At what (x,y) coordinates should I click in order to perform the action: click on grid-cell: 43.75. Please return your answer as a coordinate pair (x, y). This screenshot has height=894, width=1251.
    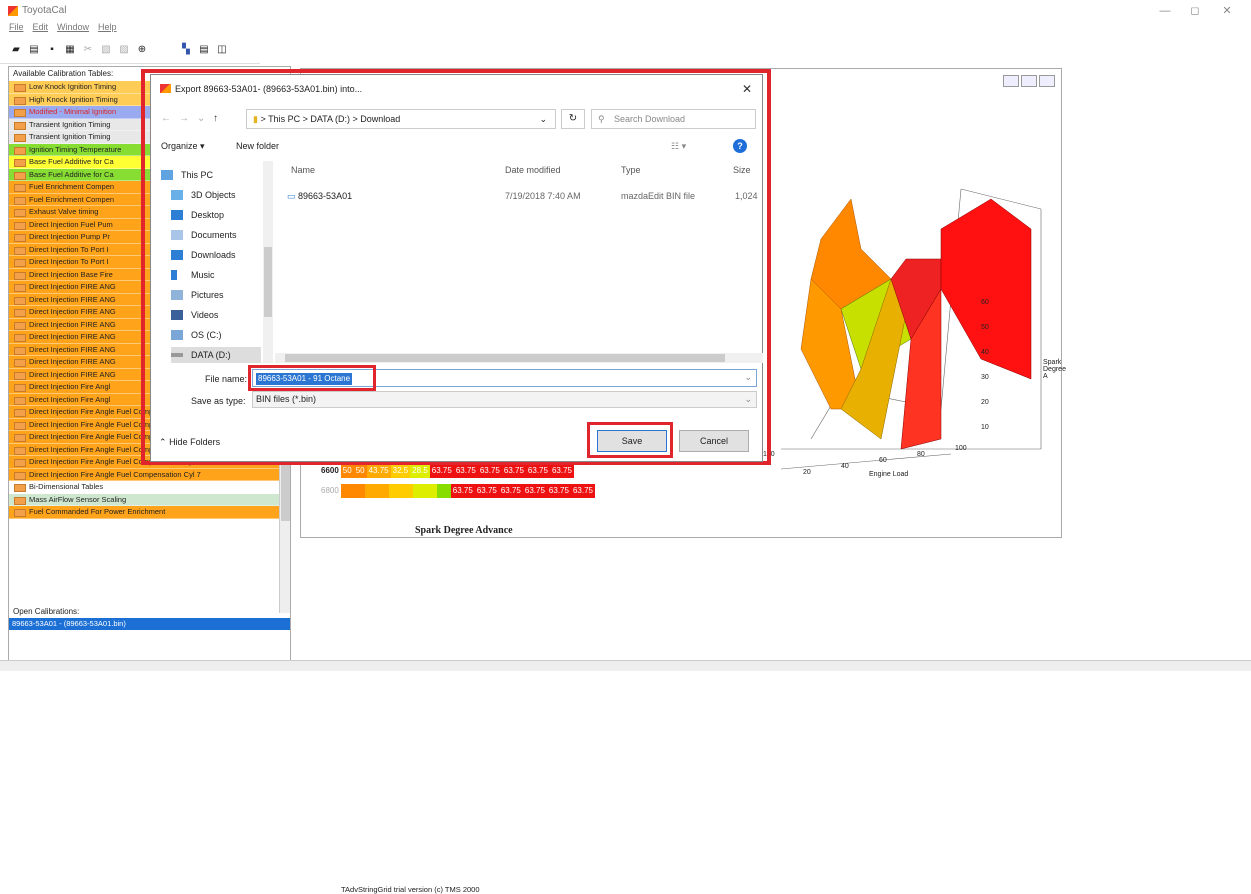
    Looking at the image, I should click on (378, 471).